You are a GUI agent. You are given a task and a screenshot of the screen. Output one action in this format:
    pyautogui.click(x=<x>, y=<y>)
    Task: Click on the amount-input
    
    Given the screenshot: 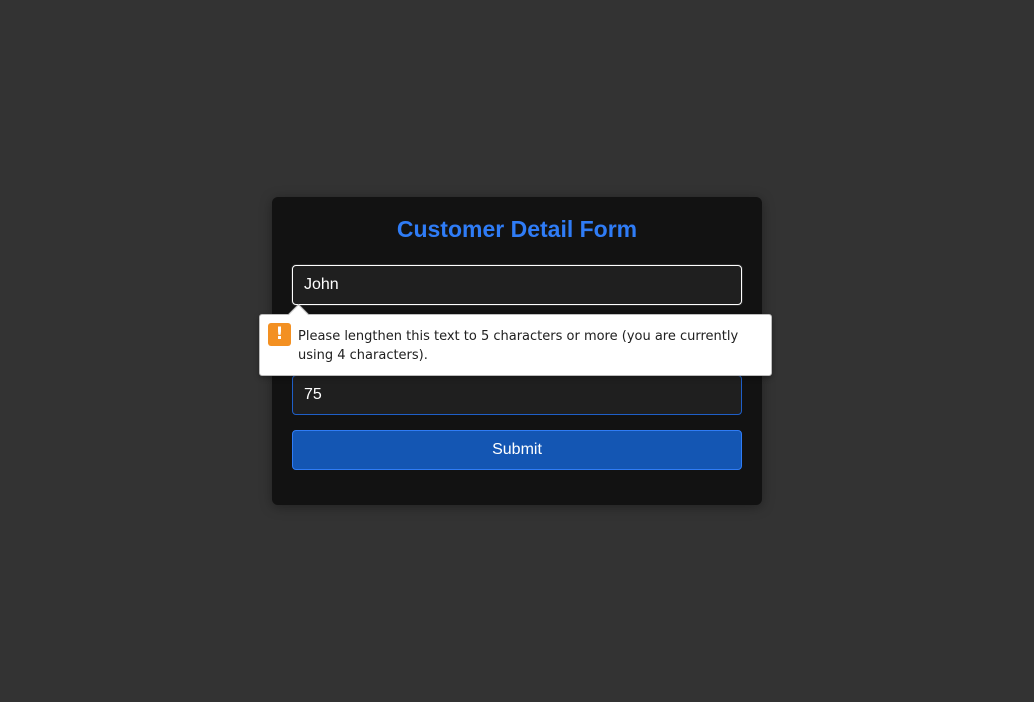 What is the action you would take?
    pyautogui.click(x=517, y=395)
    